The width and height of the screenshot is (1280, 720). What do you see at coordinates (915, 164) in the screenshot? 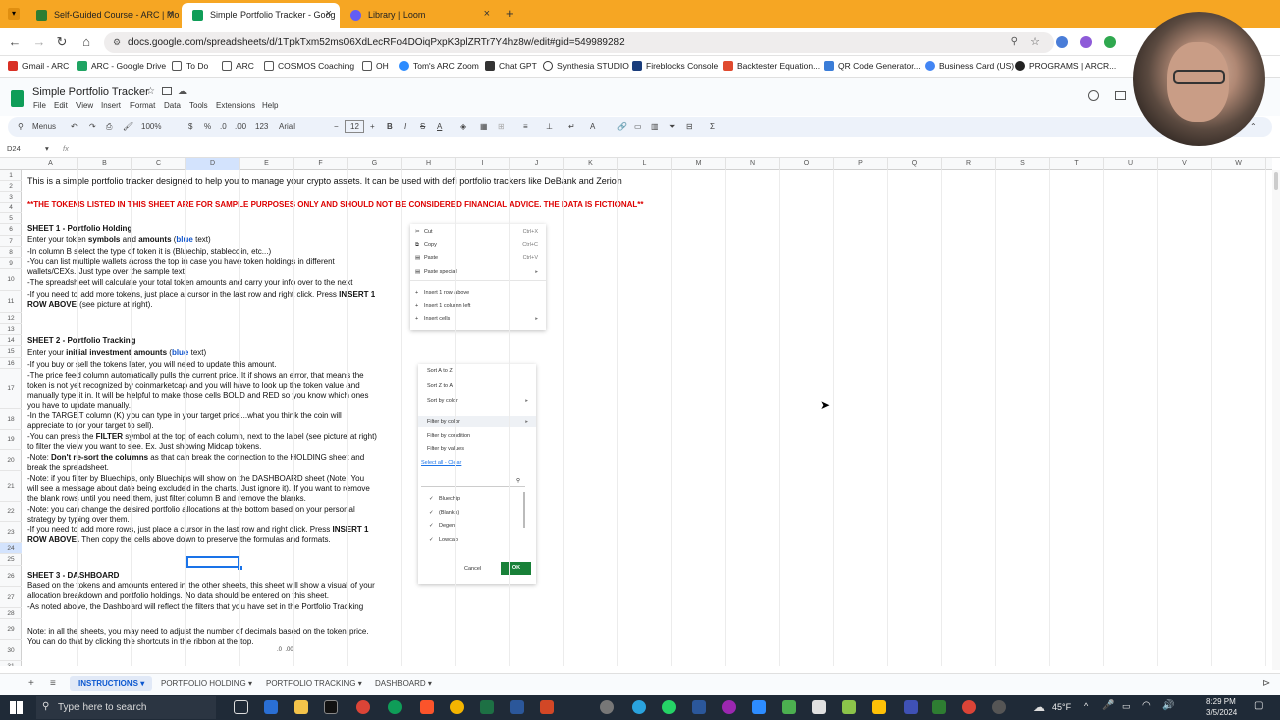
I see `column-header-q: Q` at bounding box center [915, 164].